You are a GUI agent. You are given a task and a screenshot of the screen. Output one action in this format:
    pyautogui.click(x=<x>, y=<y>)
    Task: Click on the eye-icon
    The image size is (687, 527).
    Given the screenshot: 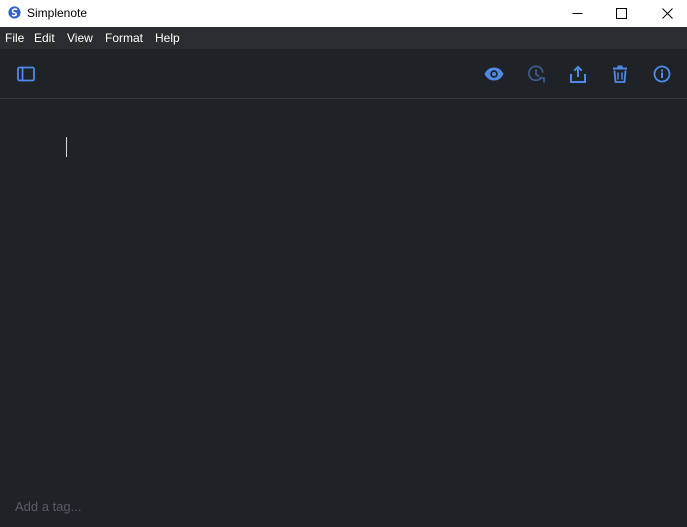 What is the action you would take?
    pyautogui.click(x=494, y=74)
    